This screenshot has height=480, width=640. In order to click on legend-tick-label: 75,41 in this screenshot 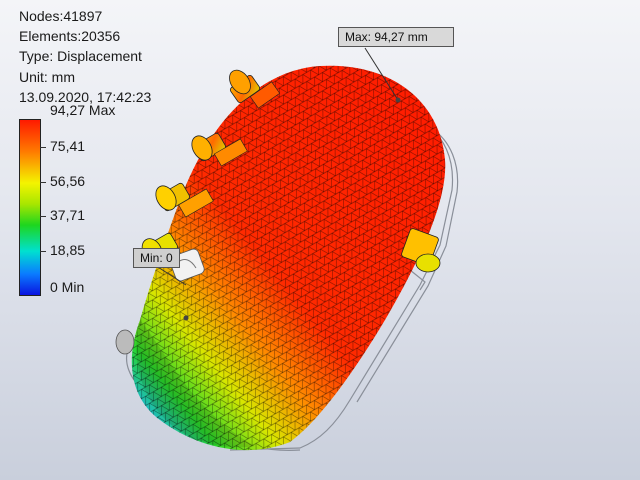, I will do `click(68, 146)`.